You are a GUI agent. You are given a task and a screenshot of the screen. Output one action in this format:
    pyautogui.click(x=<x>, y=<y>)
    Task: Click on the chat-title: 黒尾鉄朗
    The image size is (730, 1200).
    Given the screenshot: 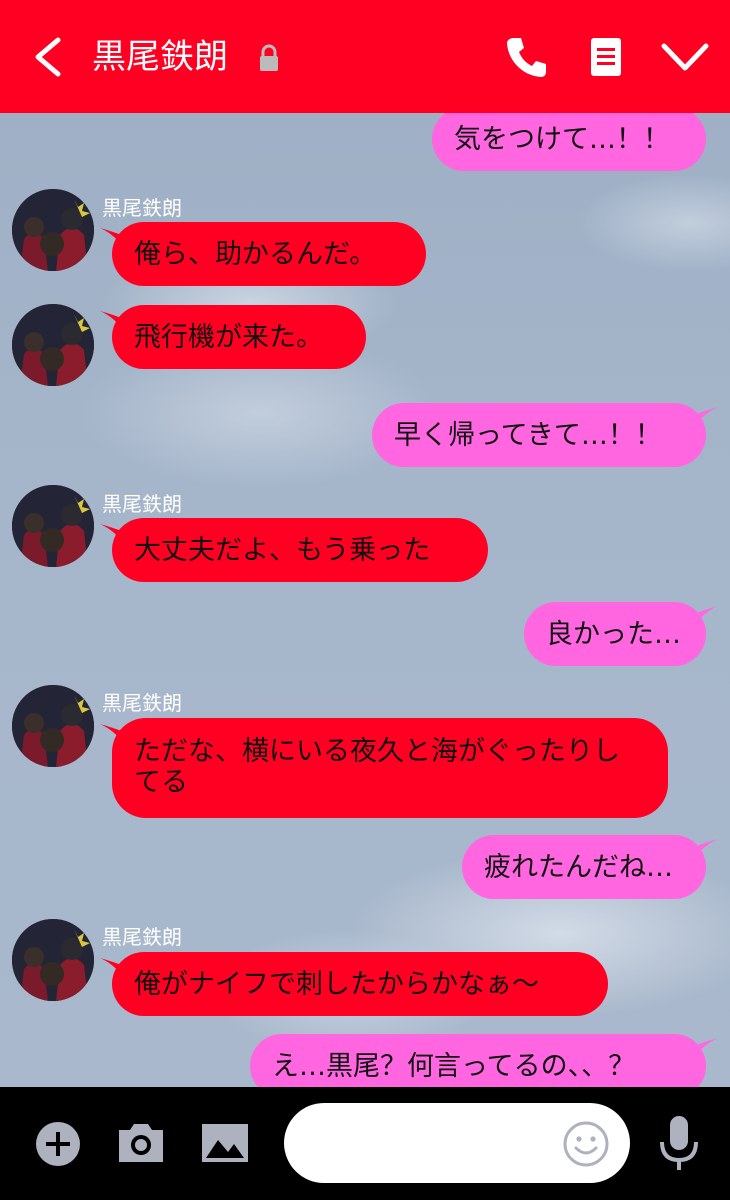 What is the action you would take?
    pyautogui.click(x=160, y=57)
    